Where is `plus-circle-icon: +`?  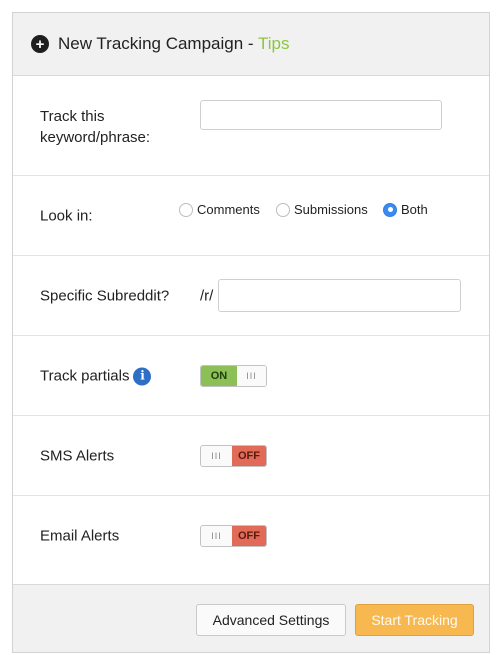
plus-circle-icon: + is located at coordinates (40, 44).